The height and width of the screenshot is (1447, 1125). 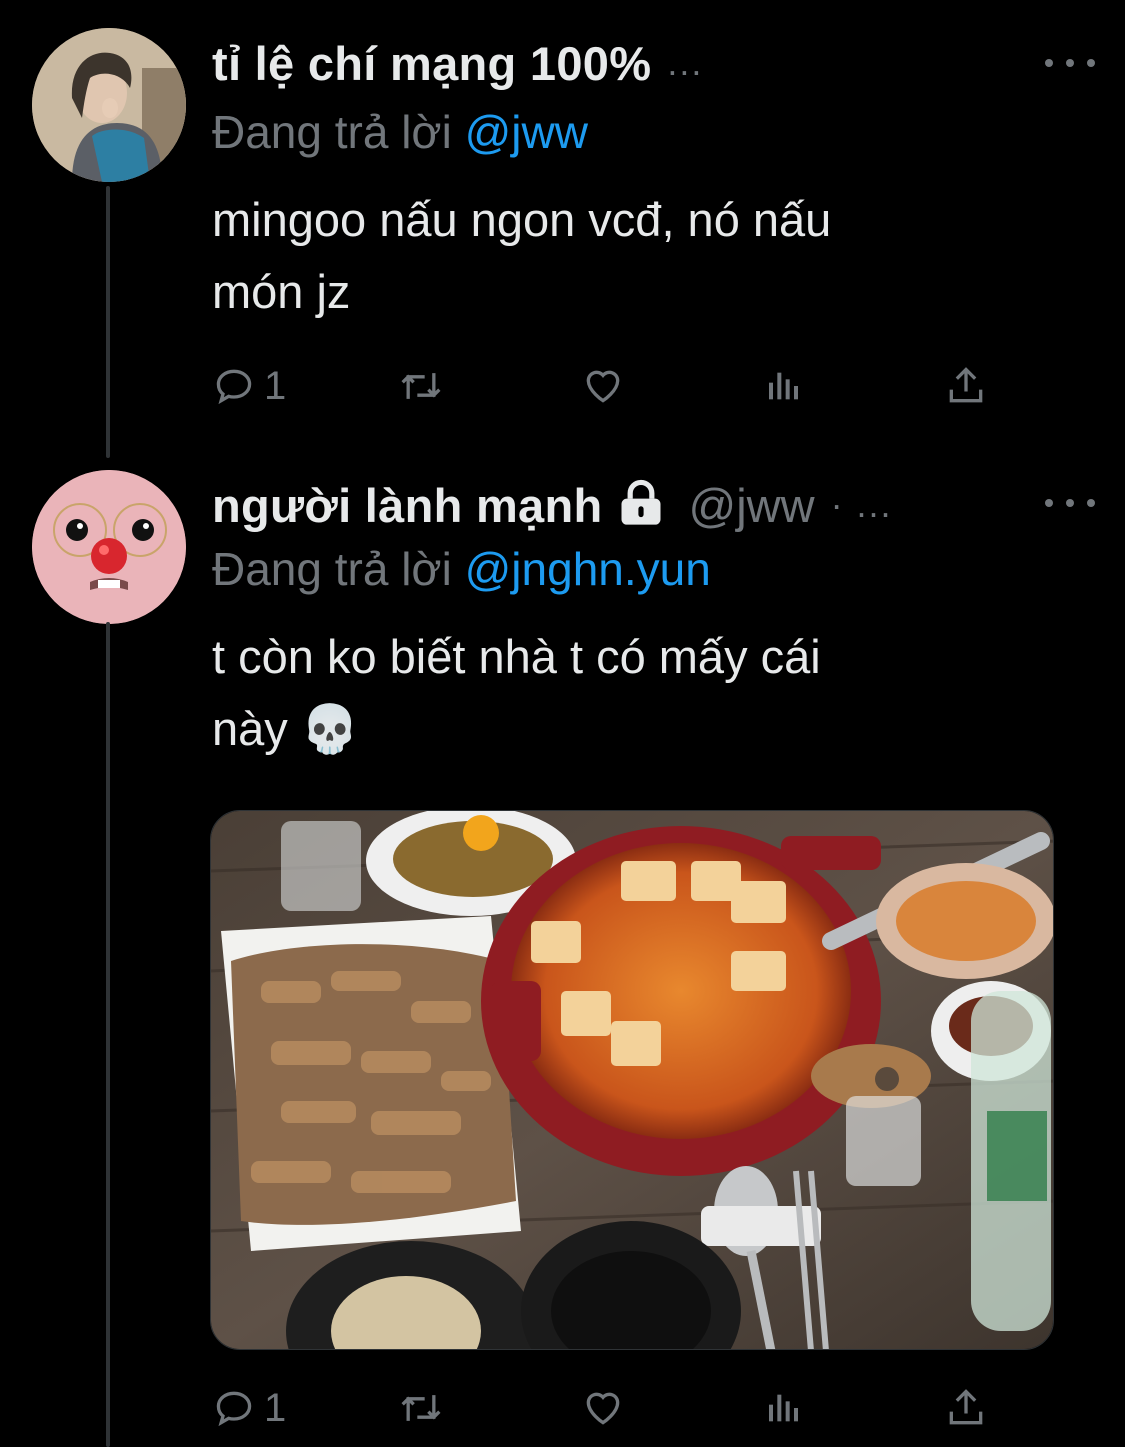 What do you see at coordinates (642, 693) in the screenshot?
I see `tweet-text: t còn ko biết nhà t có mấy cái này 💀` at bounding box center [642, 693].